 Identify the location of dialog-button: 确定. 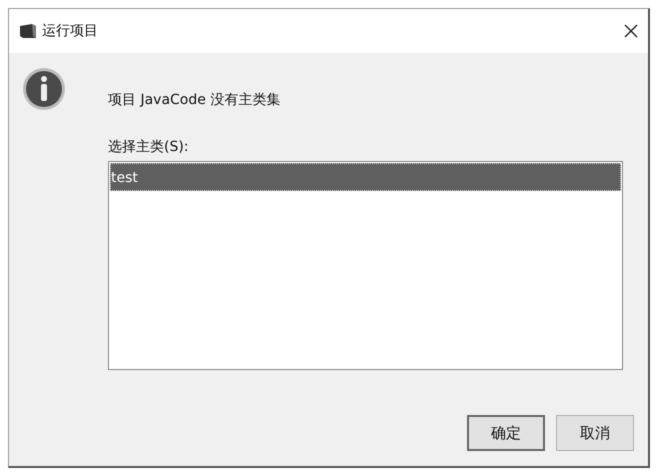
(506, 433).